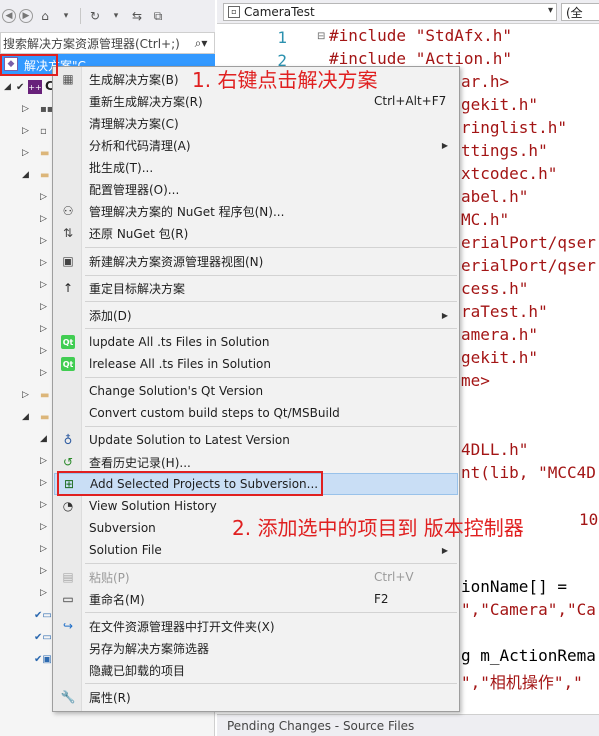 This screenshot has height=736, width=599. What do you see at coordinates (256, 550) in the screenshot?
I see `menu-item-solution-file: Solution File ▶` at bounding box center [256, 550].